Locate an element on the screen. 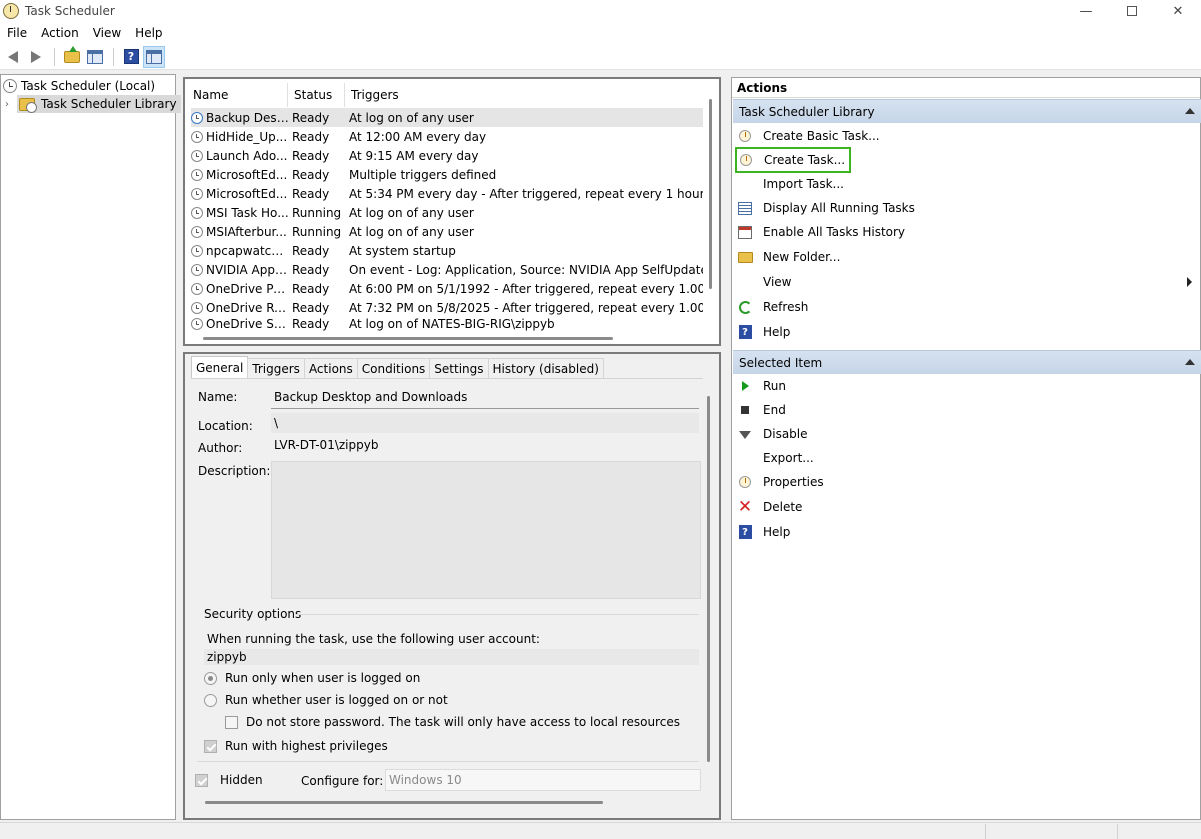  tree-item-local: Task Scheduler (Local) is located at coordinates (79, 86).